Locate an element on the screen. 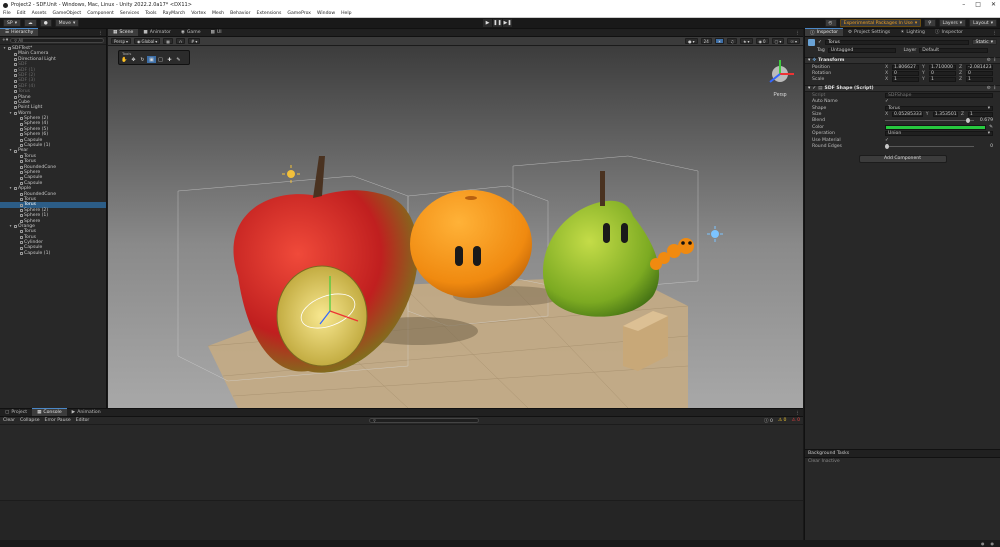 Image resolution: width=1000 pixels, height=547 pixels. close-icon: ✕ is located at coordinates (993, 4).